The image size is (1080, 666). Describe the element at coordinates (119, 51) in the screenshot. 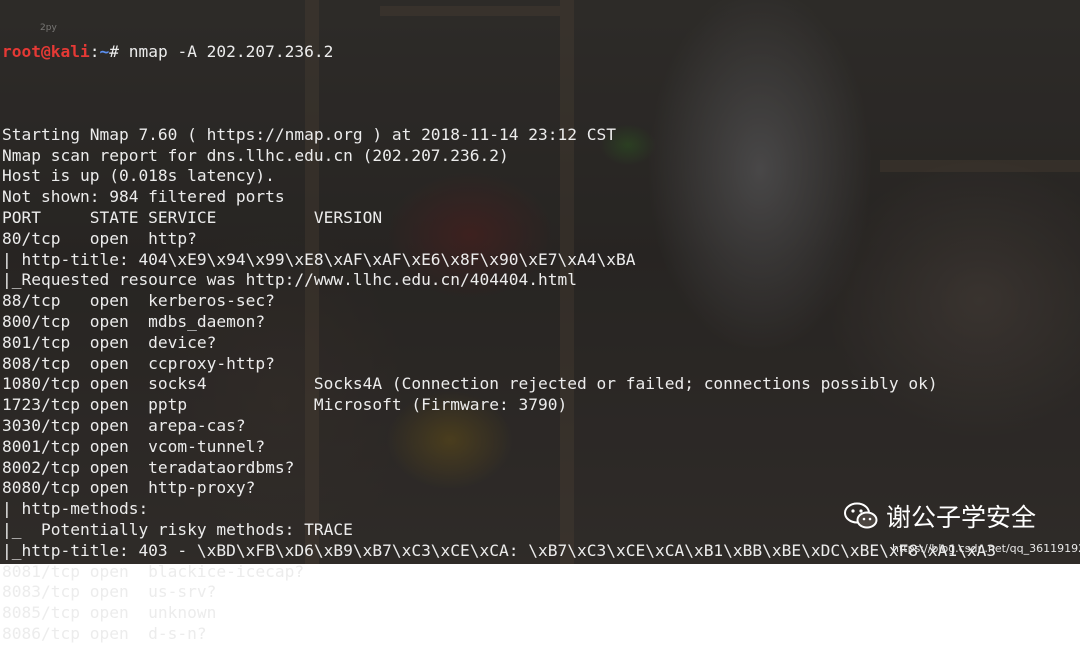

I see `prompt-symbol: #` at that location.